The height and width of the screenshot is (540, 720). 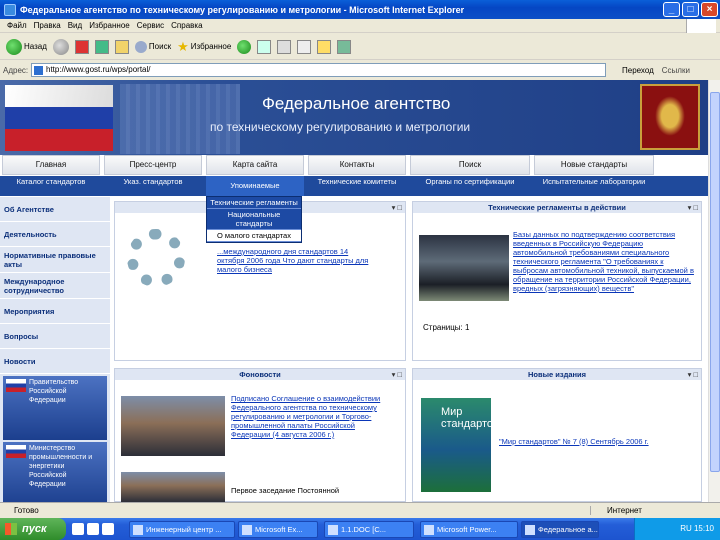 What do you see at coordinates (464, 268) in the screenshot?
I see `car-photo` at bounding box center [464, 268].